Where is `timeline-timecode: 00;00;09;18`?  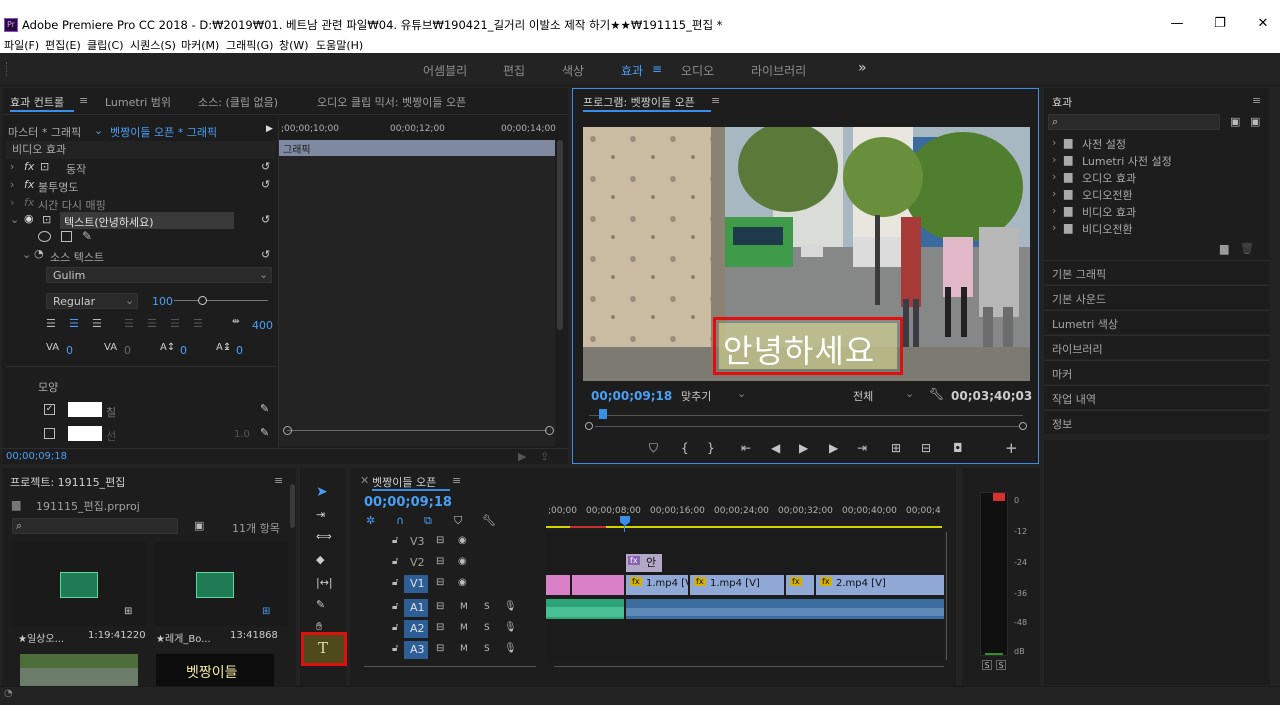
timeline-timecode: 00;00;09;18 is located at coordinates (408, 502).